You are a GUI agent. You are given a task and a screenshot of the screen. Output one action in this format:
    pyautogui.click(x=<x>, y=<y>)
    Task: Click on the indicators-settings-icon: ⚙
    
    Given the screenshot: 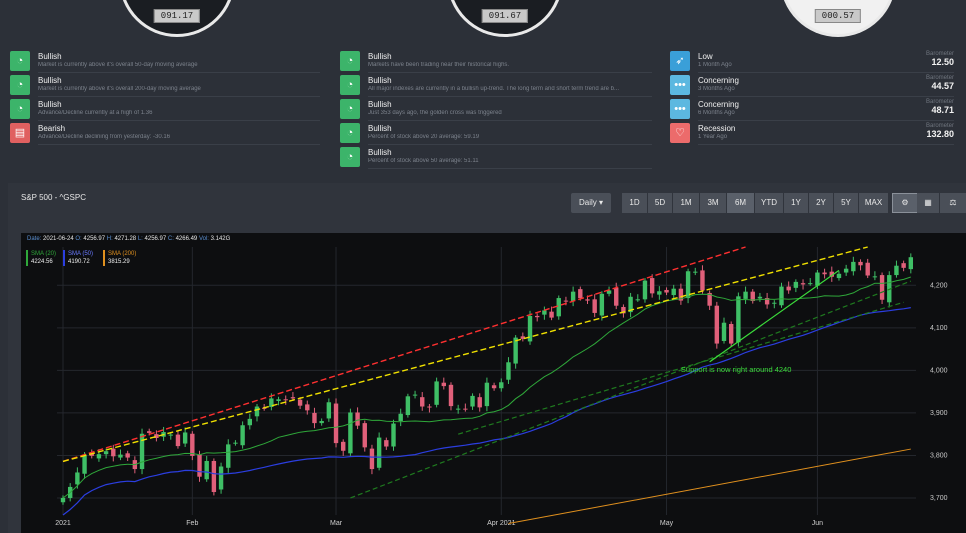 What is the action you would take?
    pyautogui.click(x=905, y=203)
    